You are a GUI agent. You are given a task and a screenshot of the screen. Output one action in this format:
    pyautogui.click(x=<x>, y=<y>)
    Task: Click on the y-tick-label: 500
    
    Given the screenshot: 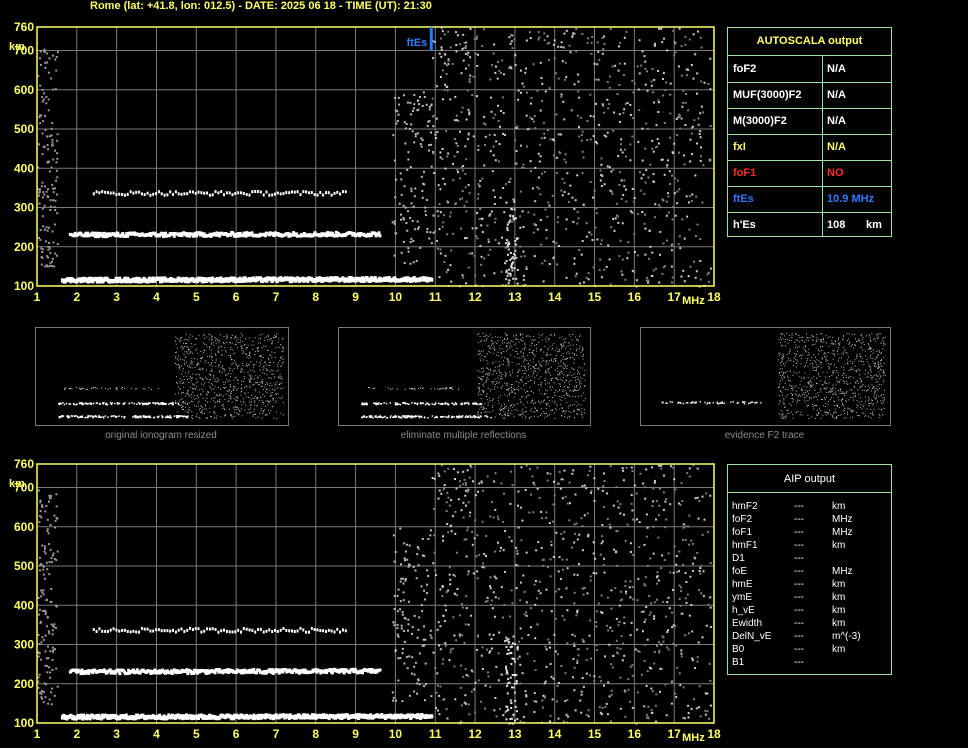 What is the action you would take?
    pyautogui.click(x=24, y=566)
    